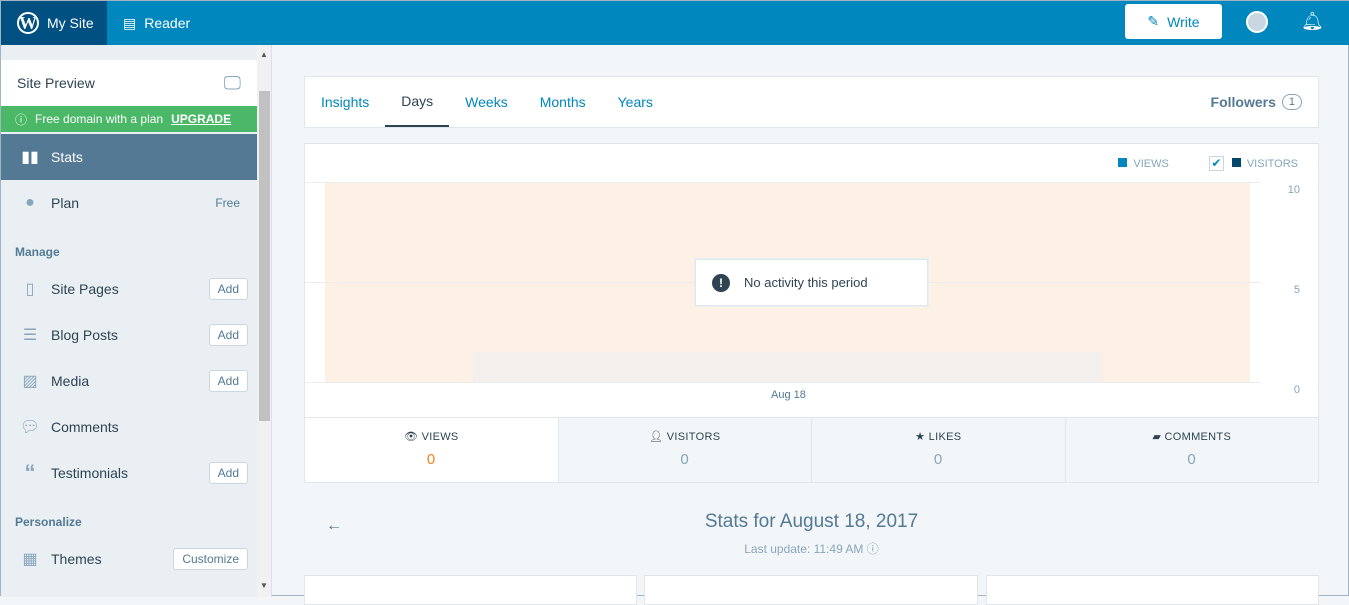 This screenshot has height=605, width=1349. What do you see at coordinates (1257, 22) in the screenshot?
I see `avatar` at bounding box center [1257, 22].